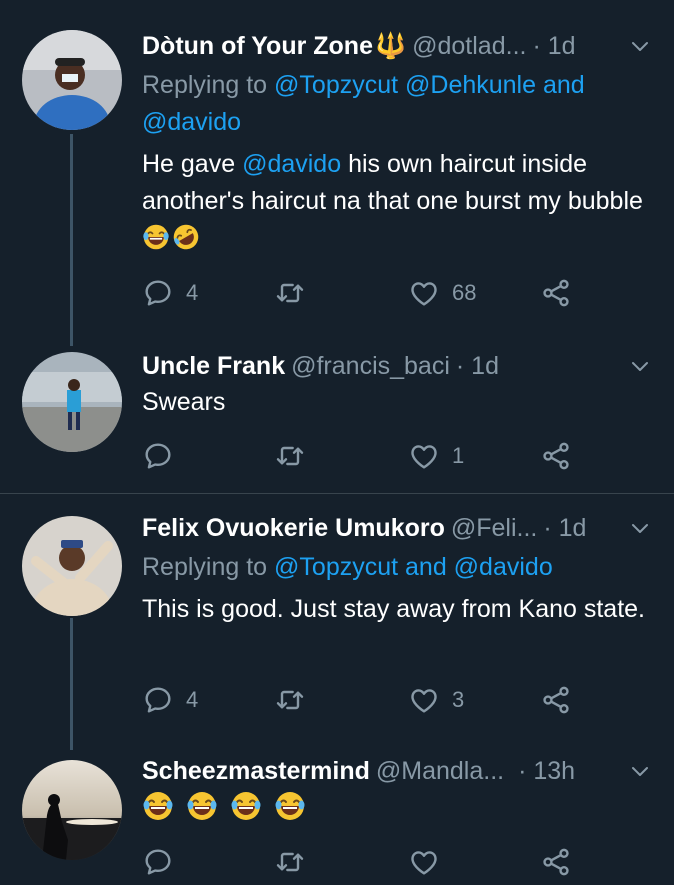  What do you see at coordinates (399, 809) in the screenshot?
I see `tweet-text` at bounding box center [399, 809].